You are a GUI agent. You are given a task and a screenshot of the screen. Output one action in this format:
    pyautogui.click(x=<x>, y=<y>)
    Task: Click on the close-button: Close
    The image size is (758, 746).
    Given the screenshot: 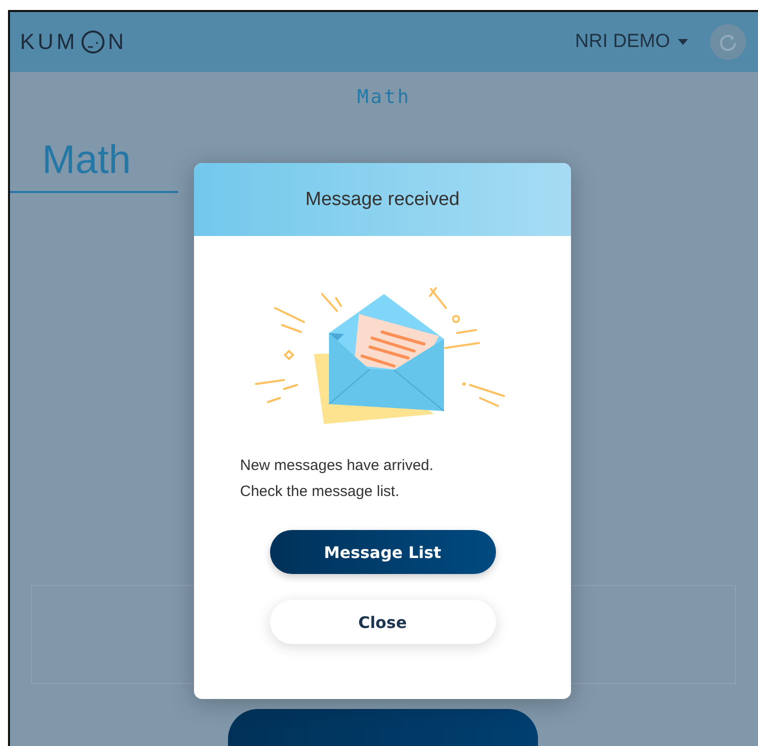 What is the action you would take?
    pyautogui.click(x=383, y=622)
    